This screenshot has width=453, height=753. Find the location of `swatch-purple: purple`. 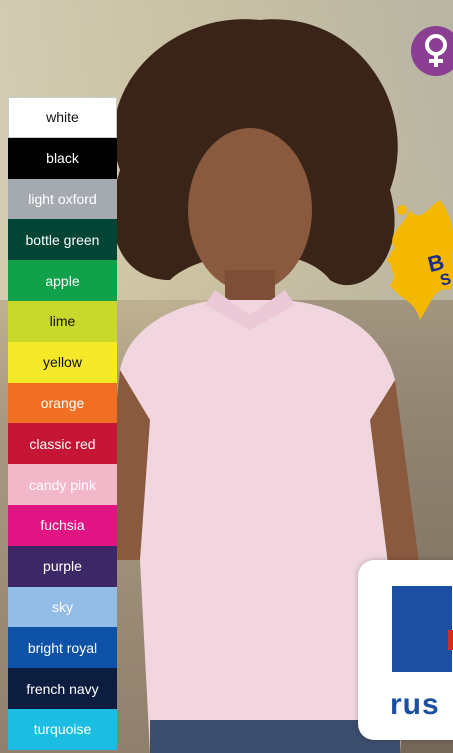

swatch-purple: purple is located at coordinates (62, 566).